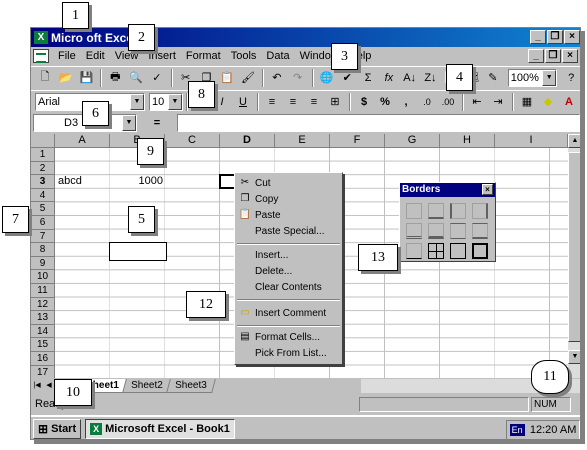 Image resolution: width=587 pixels, height=450 pixels. What do you see at coordinates (43, 141) in the screenshot?
I see `select-all-button` at bounding box center [43, 141].